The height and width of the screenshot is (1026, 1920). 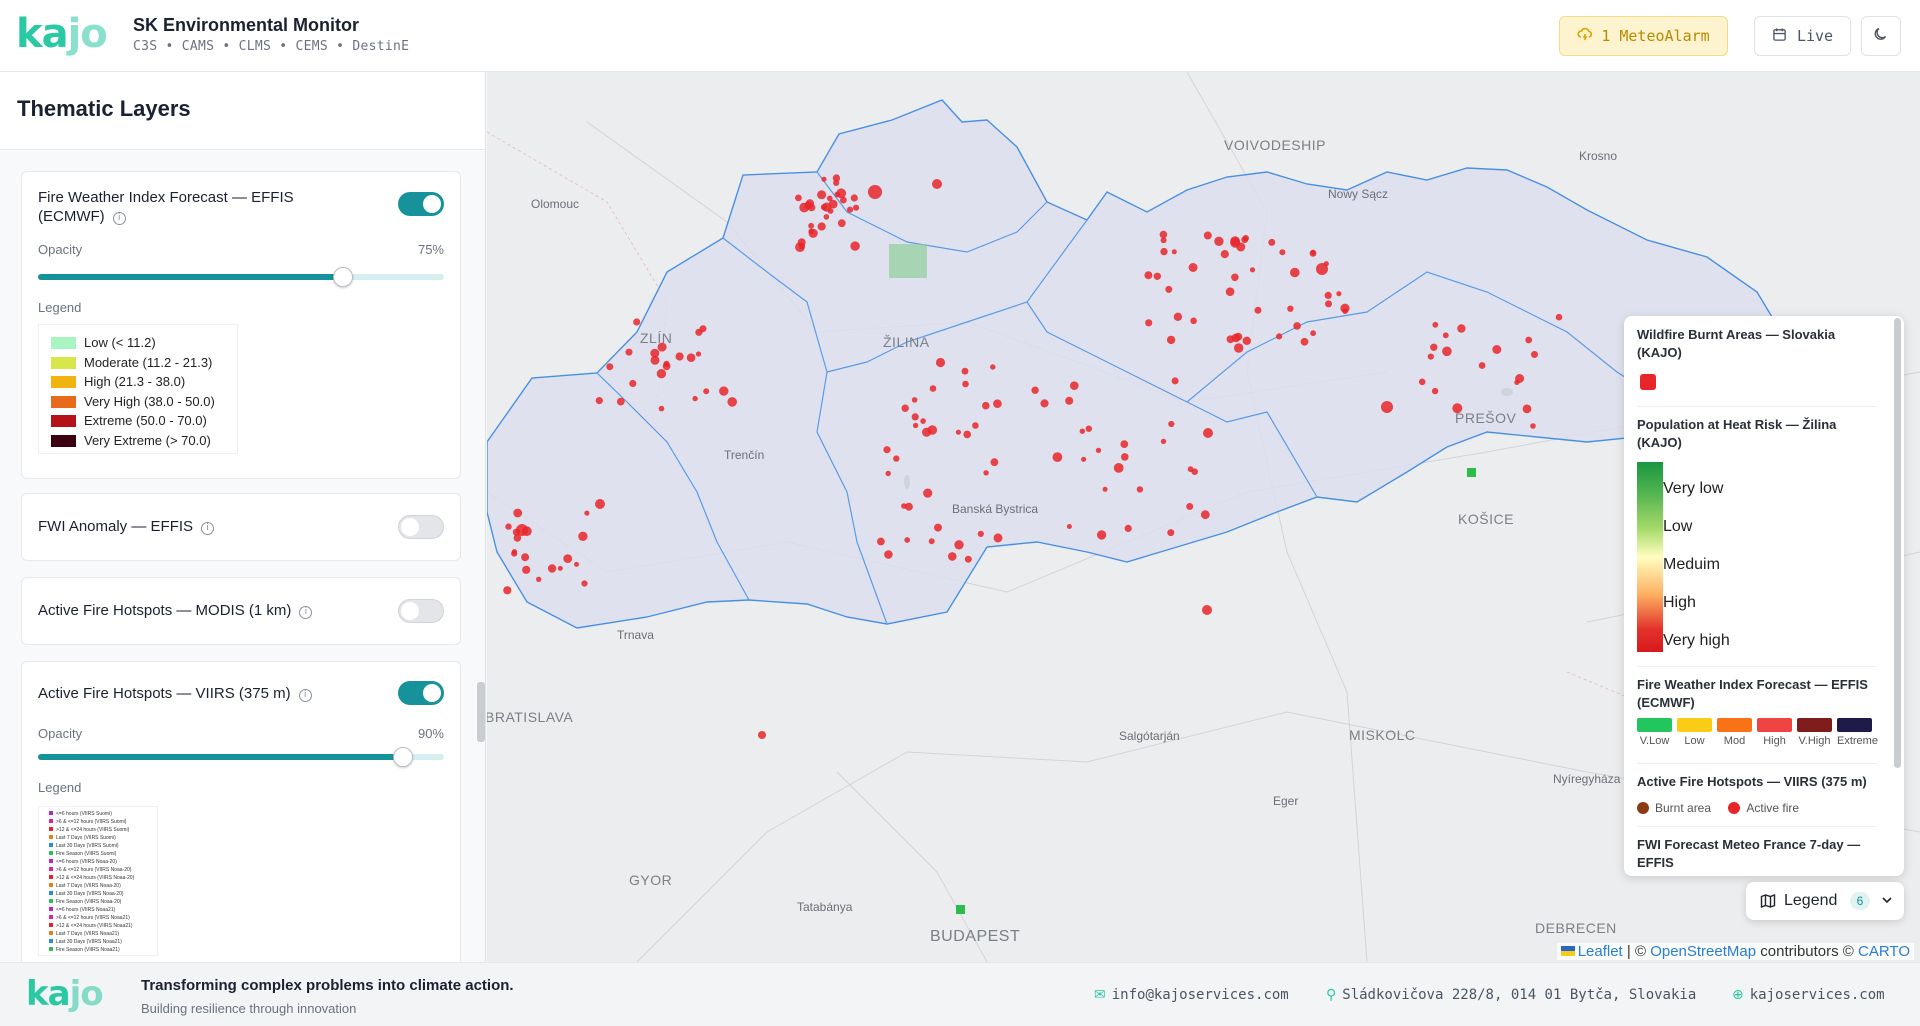 I want to click on theme-toggle-button, so click(x=1881, y=36).